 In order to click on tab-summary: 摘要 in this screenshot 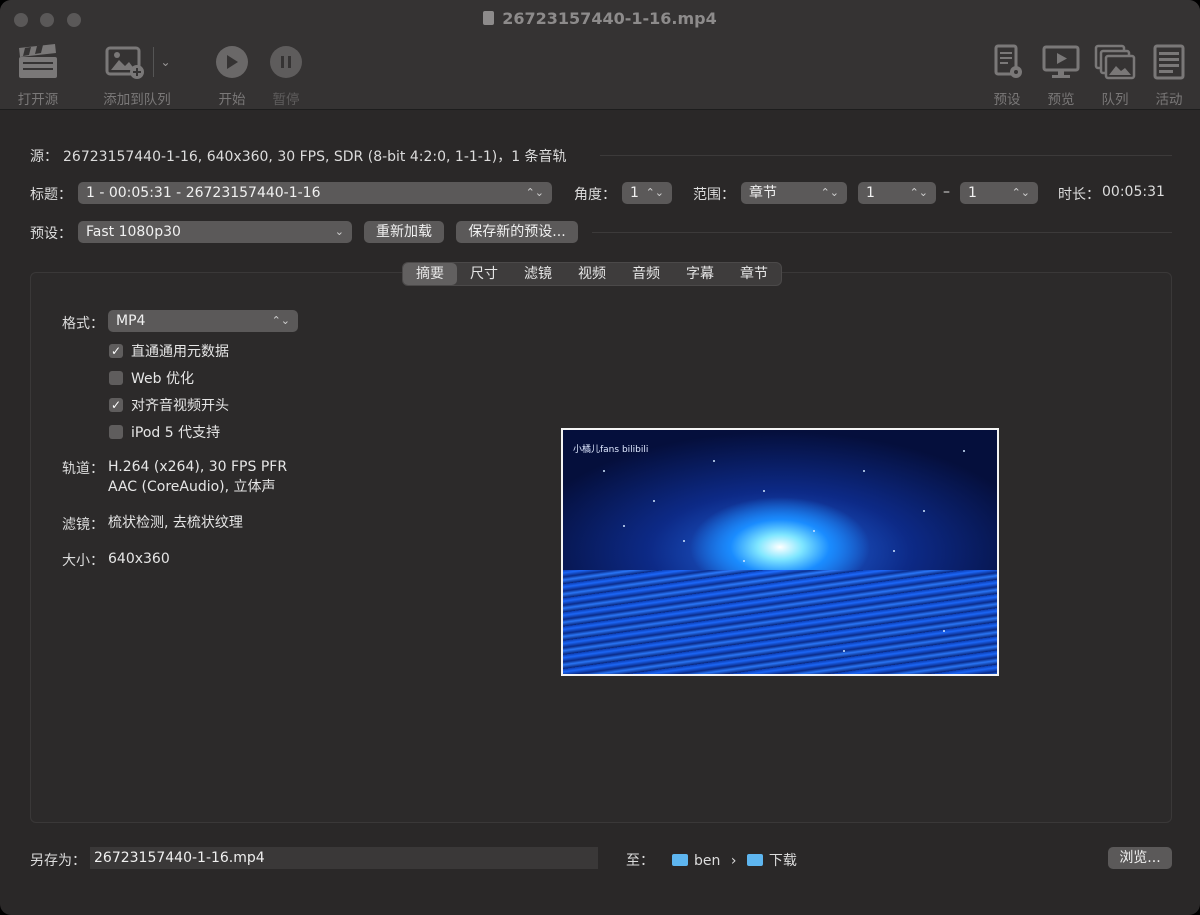, I will do `click(430, 274)`.